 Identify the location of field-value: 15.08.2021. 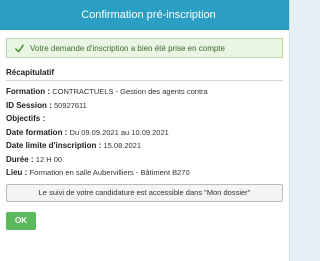
(122, 145).